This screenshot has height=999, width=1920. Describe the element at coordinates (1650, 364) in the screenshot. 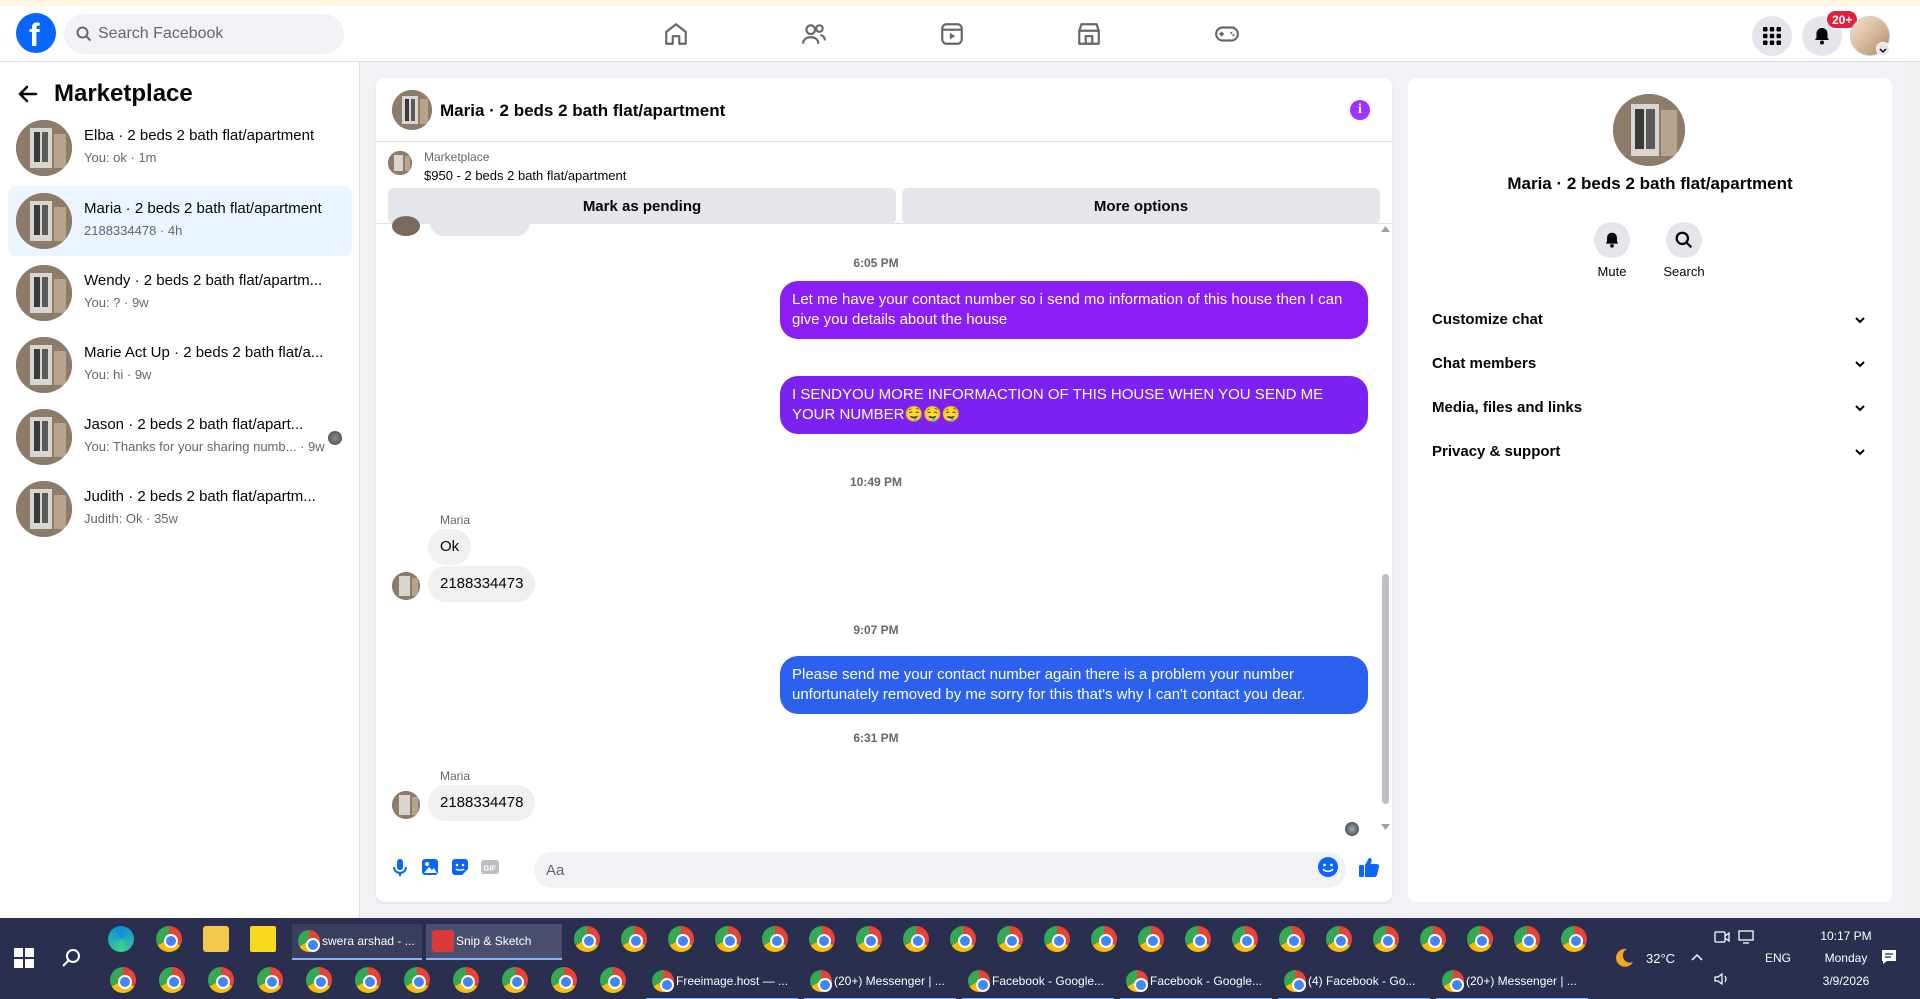

I see `chat-members-section: Chat members` at that location.